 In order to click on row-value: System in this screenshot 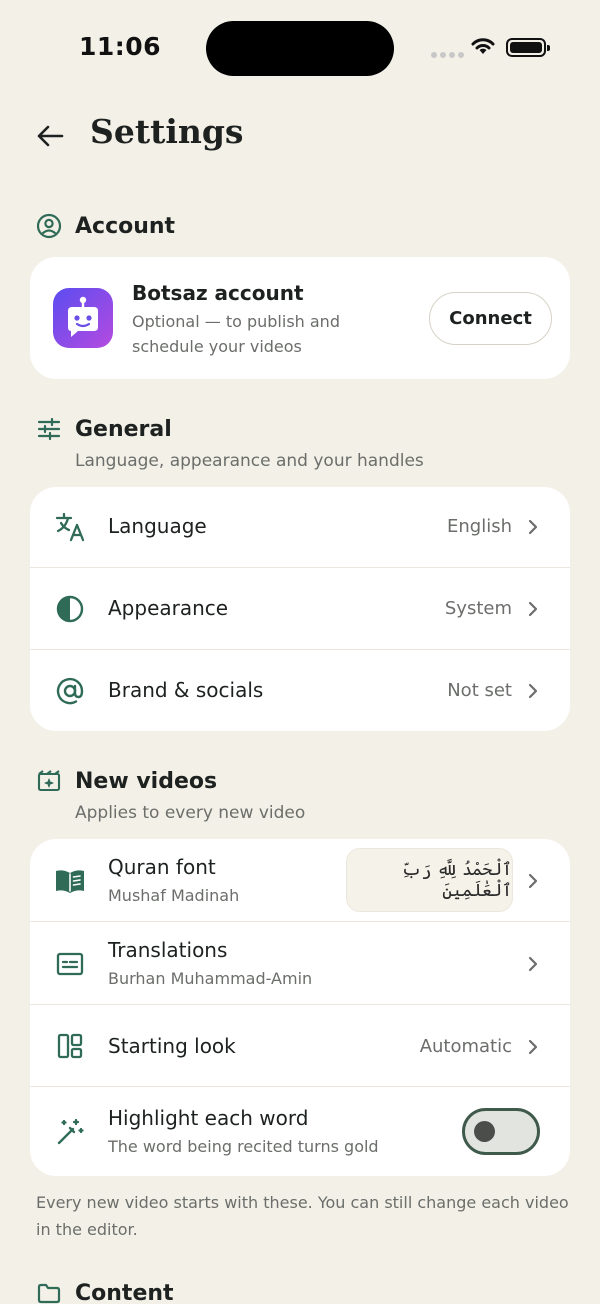, I will do `click(478, 608)`.